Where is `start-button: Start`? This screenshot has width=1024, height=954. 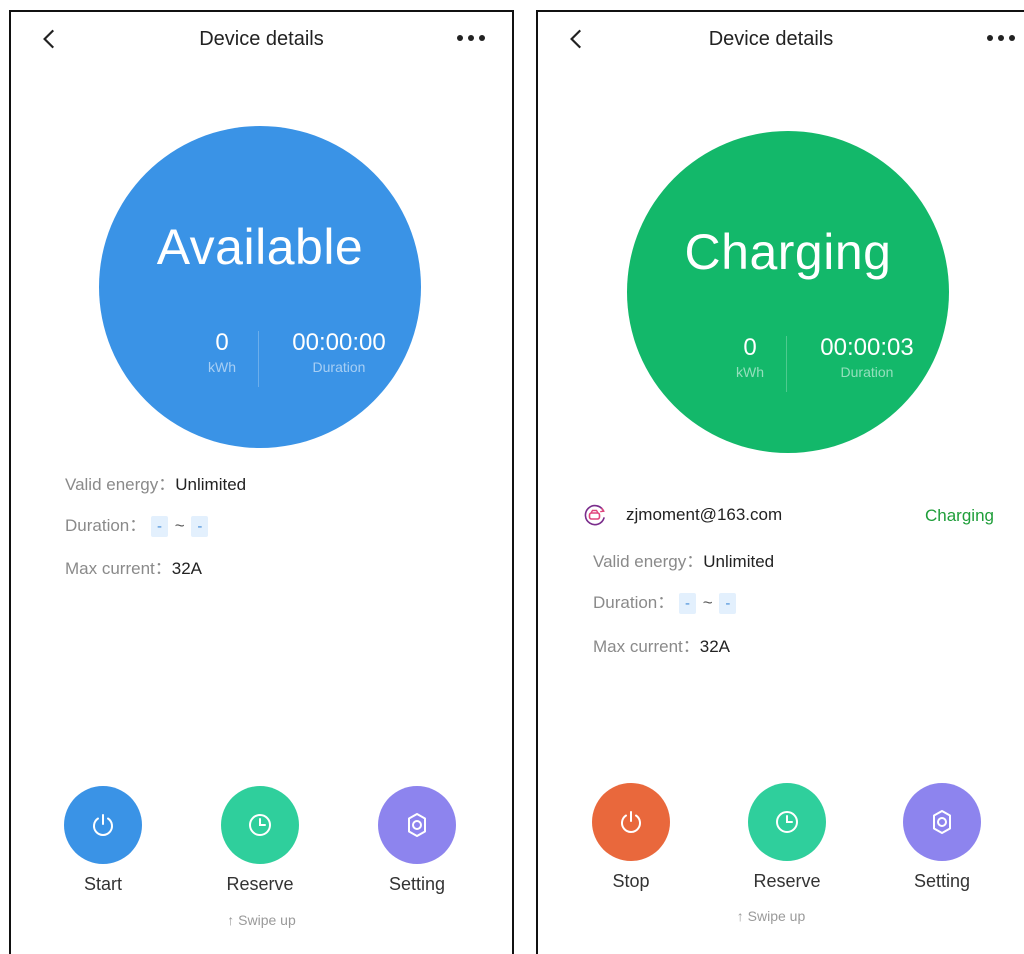 start-button: Start is located at coordinates (103, 840).